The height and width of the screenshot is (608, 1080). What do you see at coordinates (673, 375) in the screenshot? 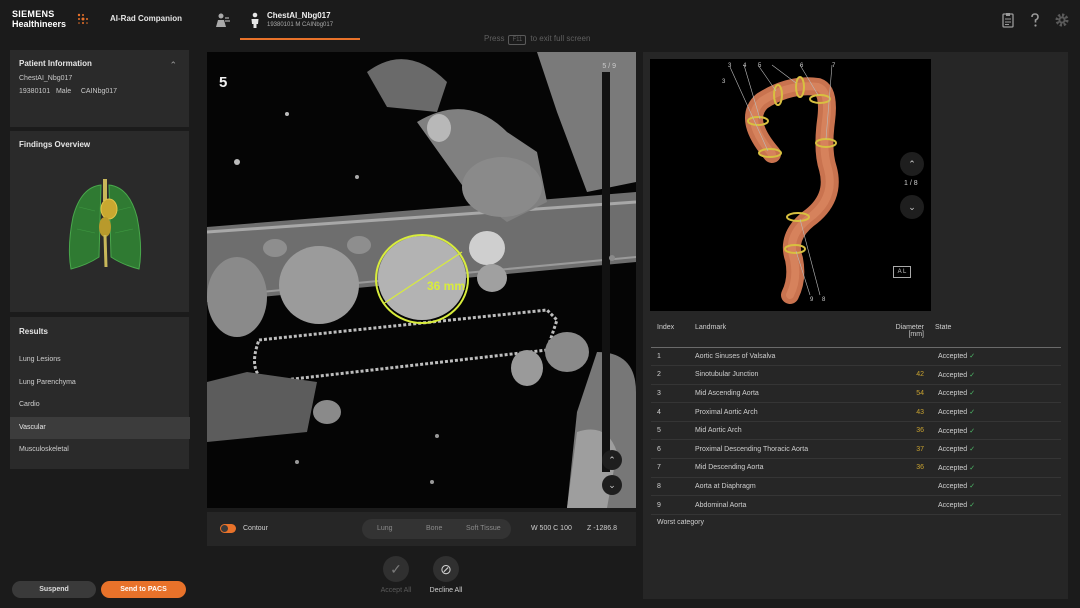
I see `row-index: 2` at bounding box center [673, 375].